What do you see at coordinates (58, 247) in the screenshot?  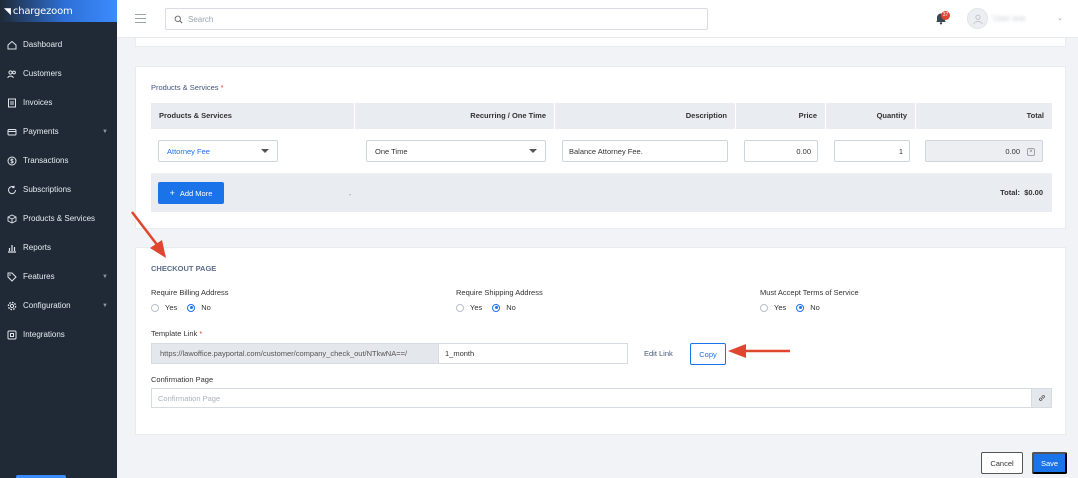 I see `sidebar-item-reports: Reports` at bounding box center [58, 247].